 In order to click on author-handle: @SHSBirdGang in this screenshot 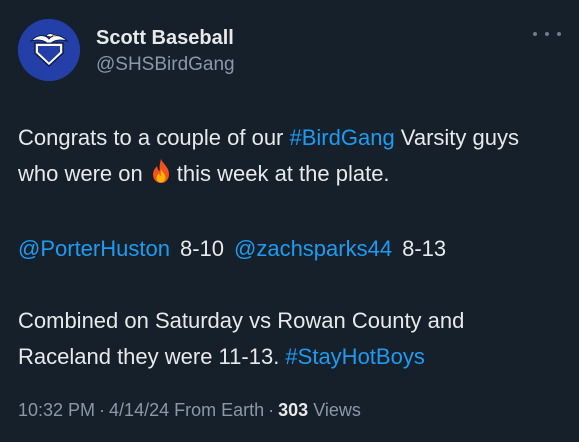, I will do `click(165, 65)`.